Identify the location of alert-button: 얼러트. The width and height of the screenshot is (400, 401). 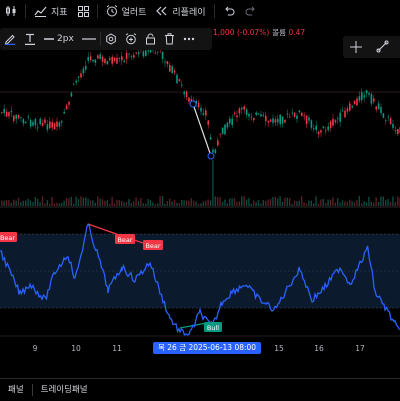
(126, 11).